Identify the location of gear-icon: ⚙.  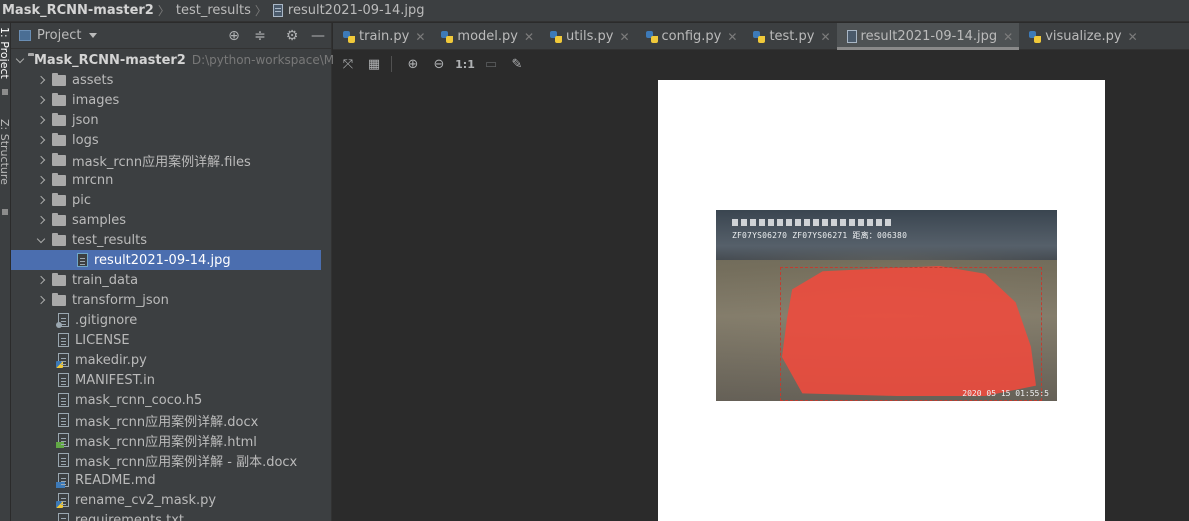
(292, 36).